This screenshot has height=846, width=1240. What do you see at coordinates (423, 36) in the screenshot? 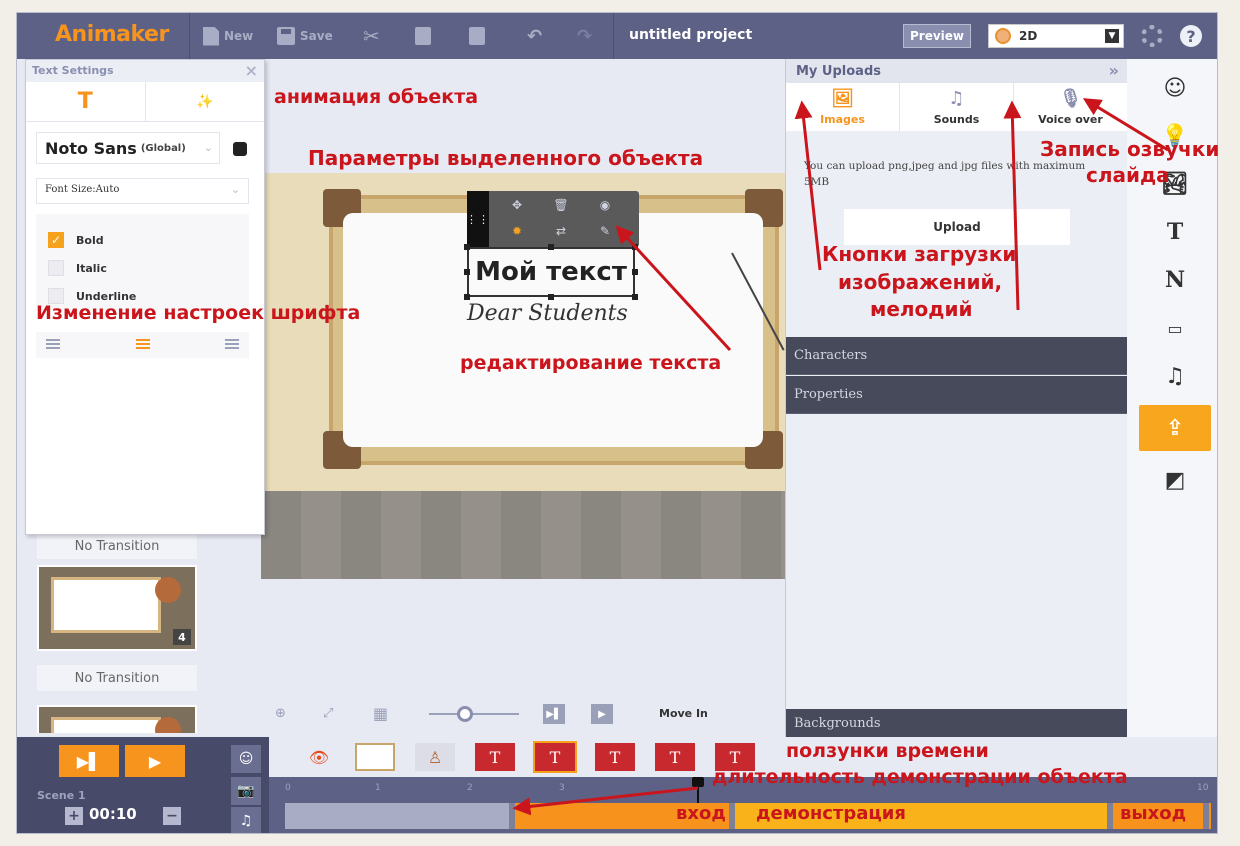
I see `copy-button` at bounding box center [423, 36].